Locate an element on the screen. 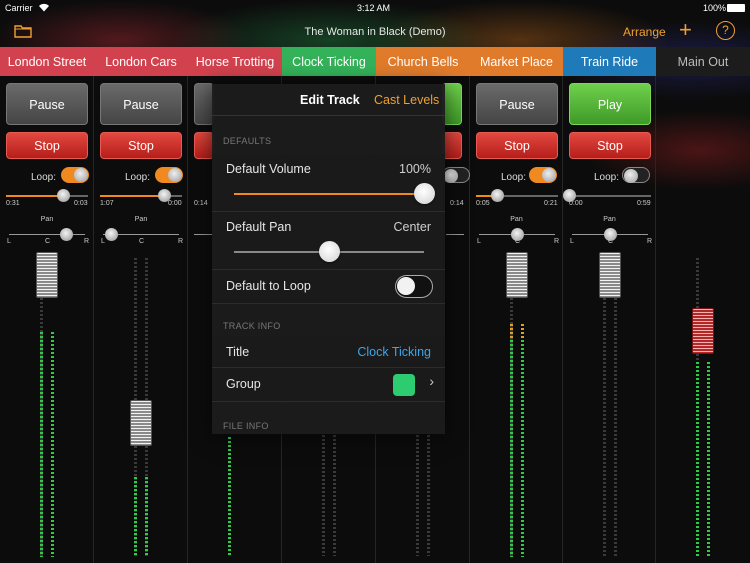 Image resolution: width=750 pixels, height=563 pixels. clock-label: 3:12 AM is located at coordinates (374, 8).